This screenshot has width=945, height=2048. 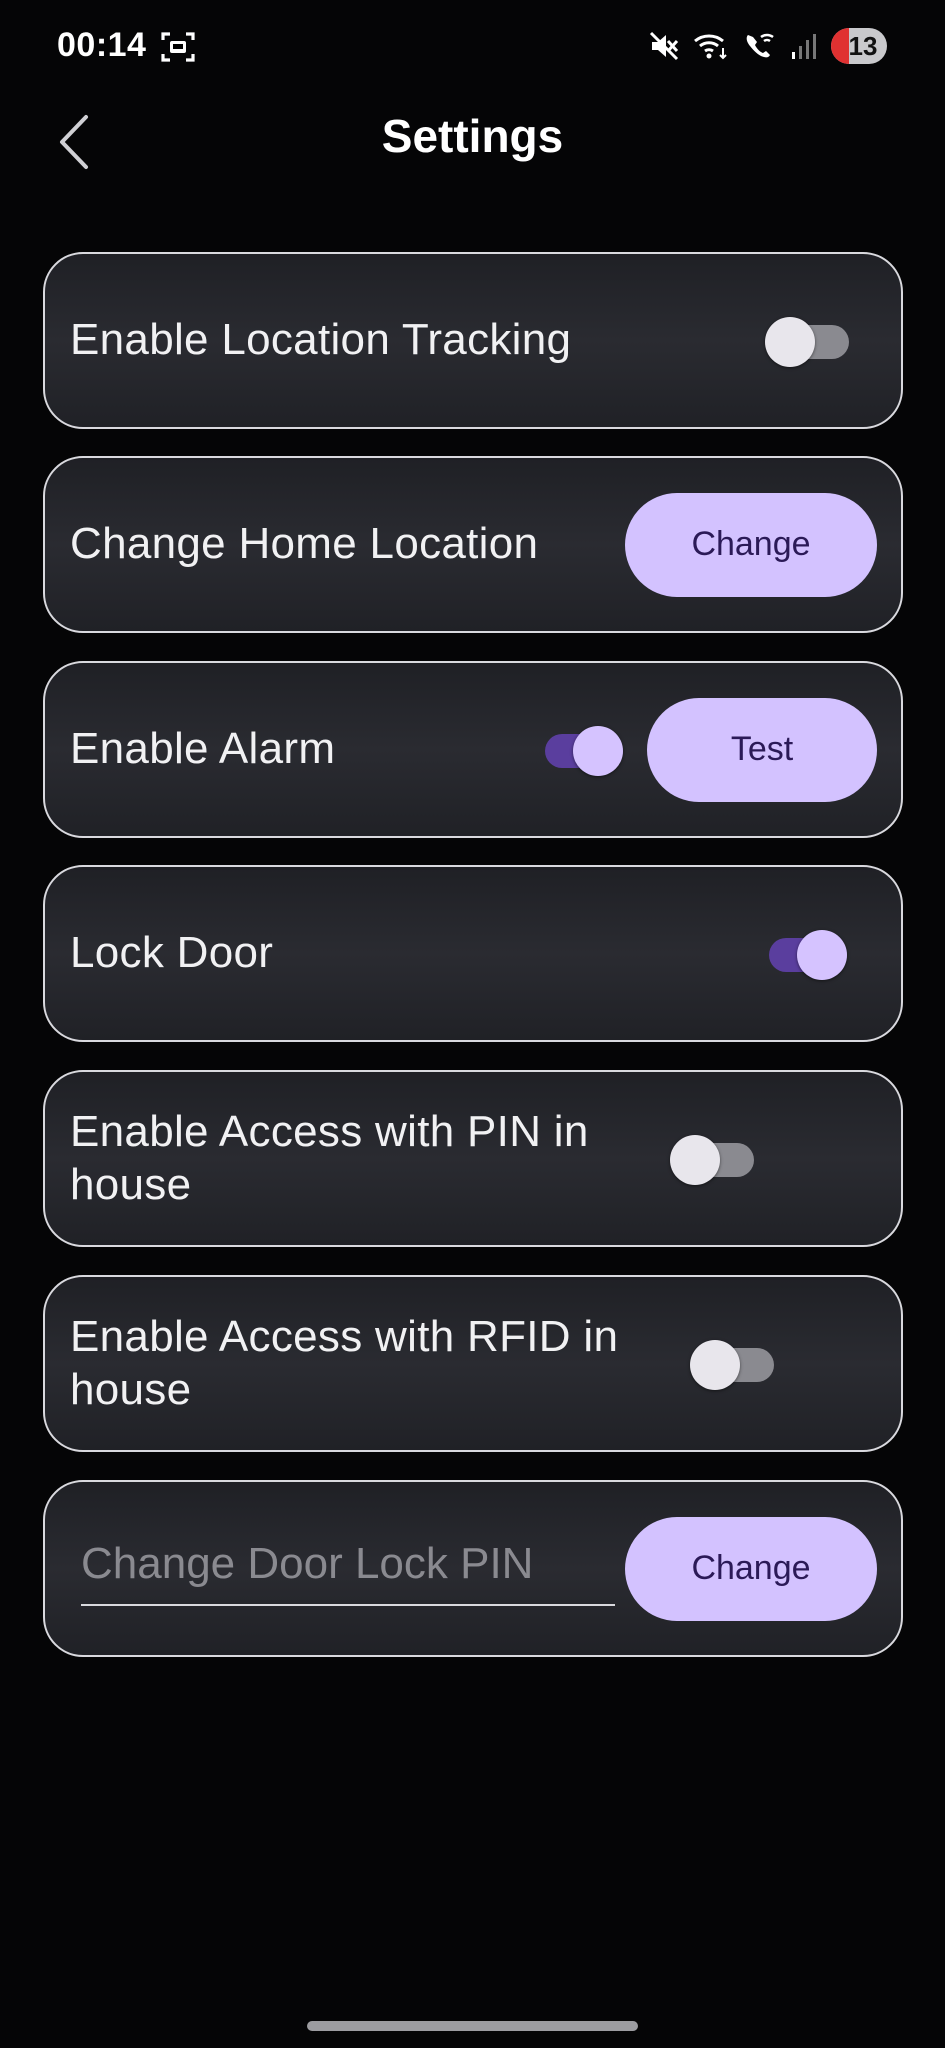 I want to click on notification-badge: 13, so click(x=859, y=46).